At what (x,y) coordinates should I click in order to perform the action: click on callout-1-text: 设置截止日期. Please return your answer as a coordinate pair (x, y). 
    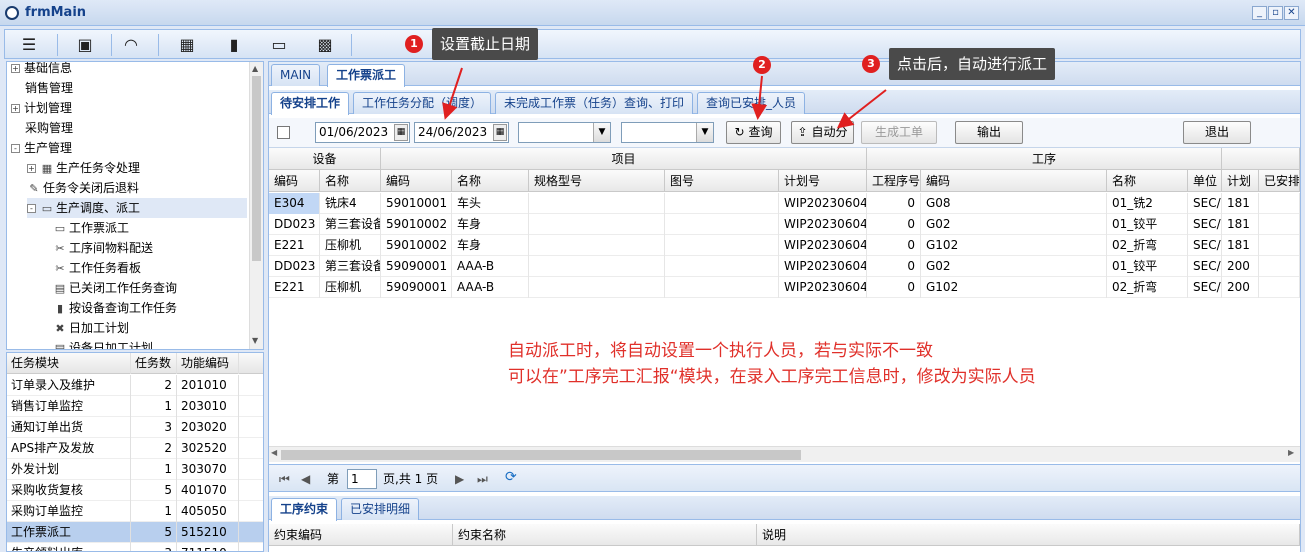
    Looking at the image, I should click on (485, 44).